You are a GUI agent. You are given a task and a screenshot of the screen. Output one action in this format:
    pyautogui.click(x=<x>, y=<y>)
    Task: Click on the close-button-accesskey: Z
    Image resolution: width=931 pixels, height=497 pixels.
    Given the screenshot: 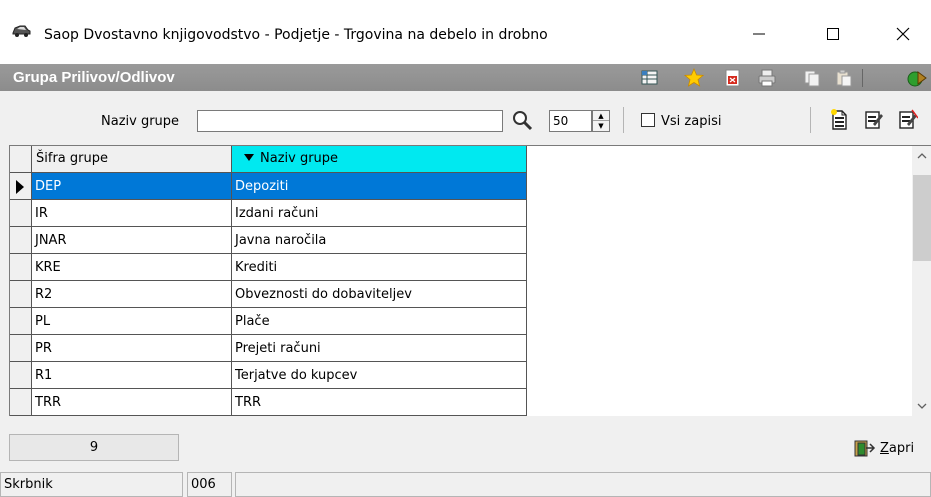 What is the action you would take?
    pyautogui.click(x=884, y=448)
    